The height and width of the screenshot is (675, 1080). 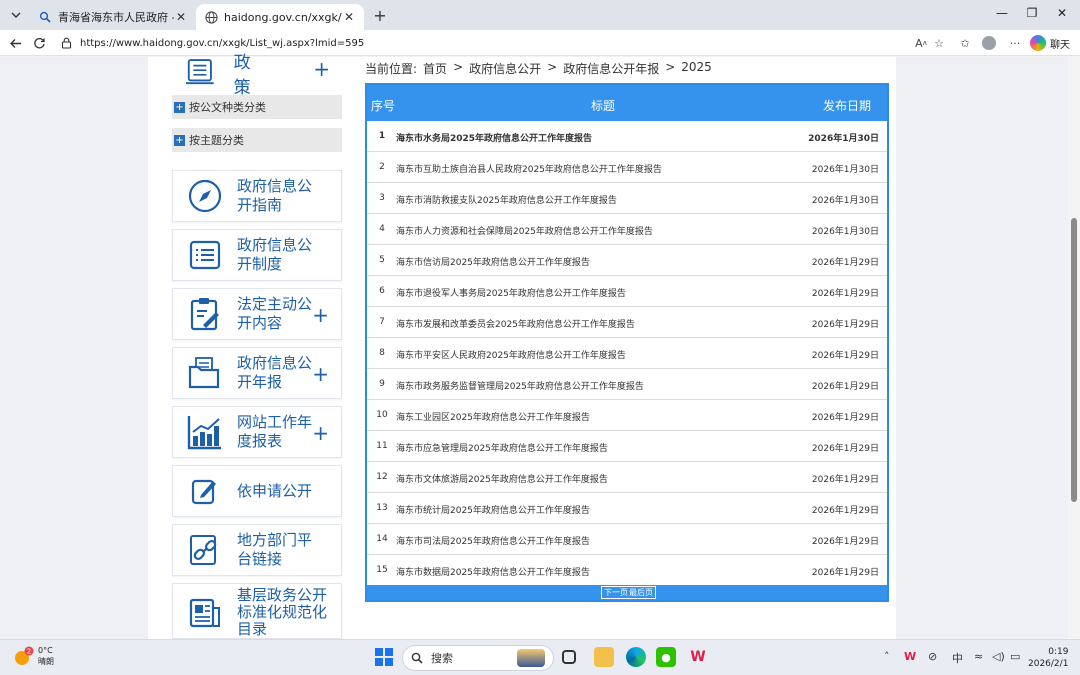 I want to click on breadcrumb-link-home: 首页, so click(x=435, y=68).